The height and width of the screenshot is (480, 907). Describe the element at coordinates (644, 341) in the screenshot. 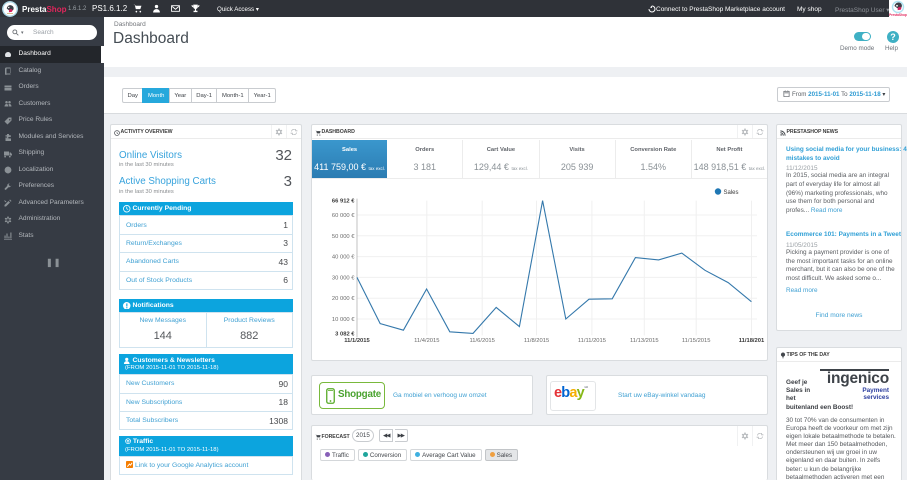

I see `svg-text: 11/13/2015` at that location.